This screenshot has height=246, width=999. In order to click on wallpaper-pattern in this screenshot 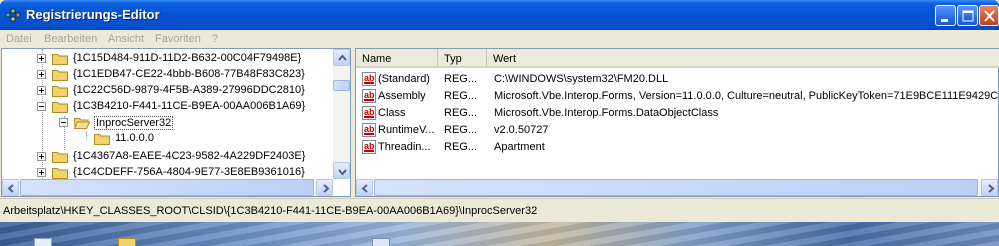, I will do `click(499, 234)`.